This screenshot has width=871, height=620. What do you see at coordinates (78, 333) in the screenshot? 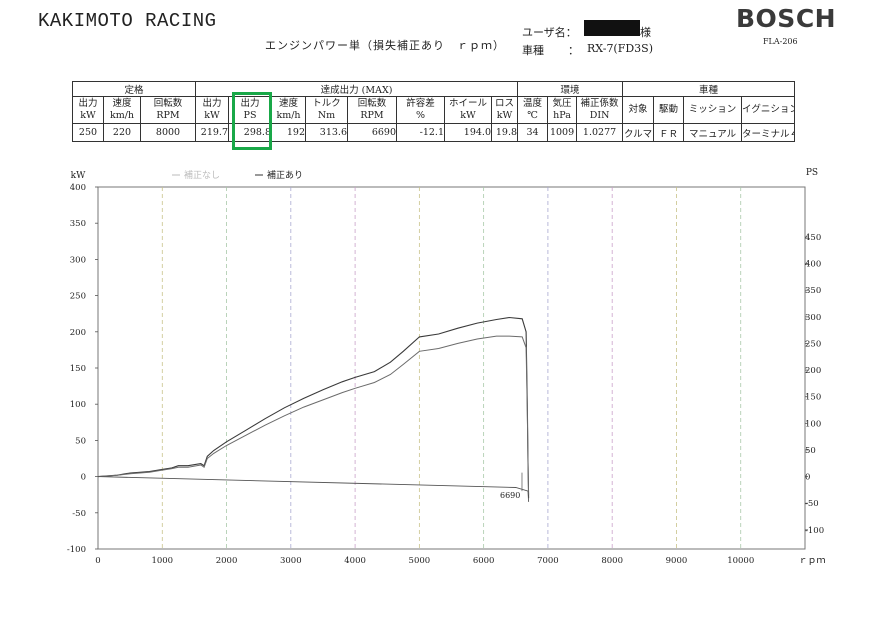
I see `y-tick-label-left: 200` at bounding box center [78, 333].